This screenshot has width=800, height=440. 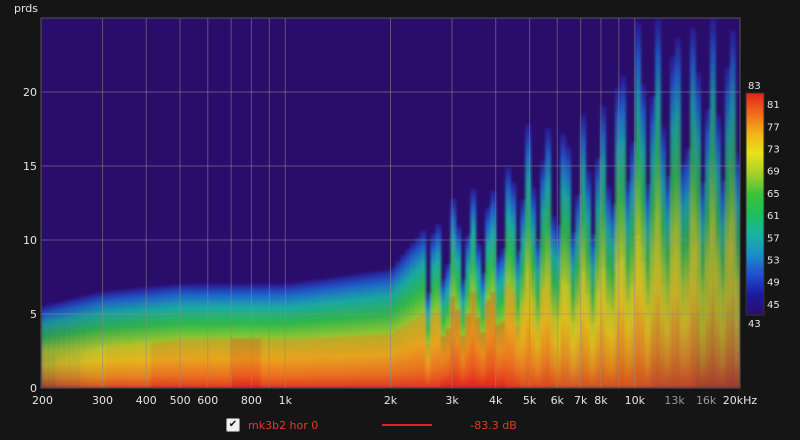 I want to click on legend-checkbox: ✔, so click(x=233, y=425).